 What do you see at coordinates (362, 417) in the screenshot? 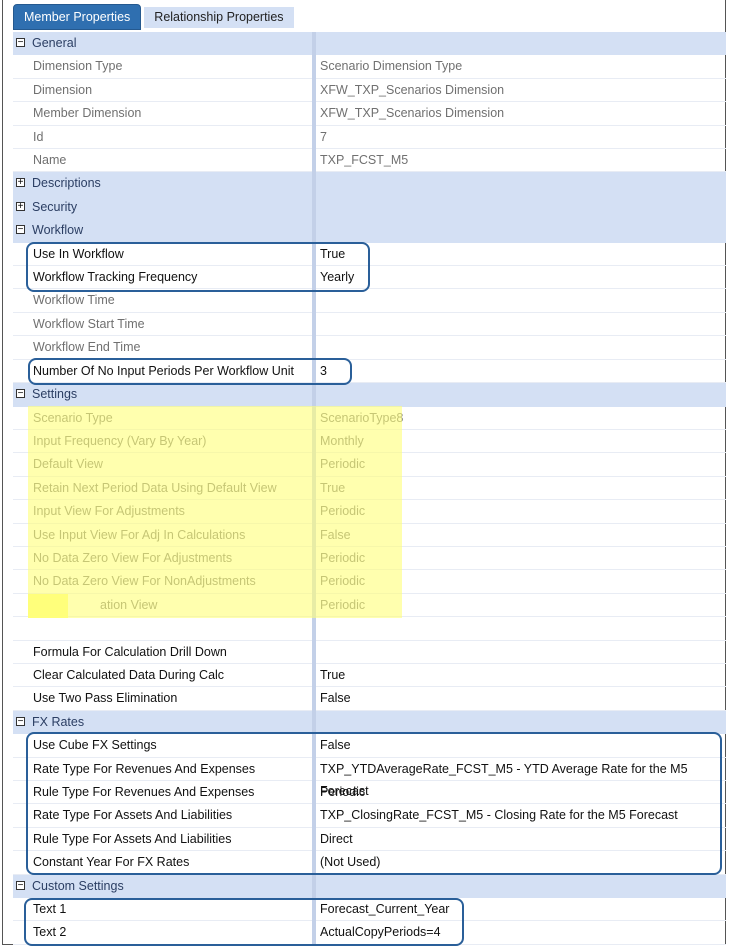
I see `property-value: ScenarioType8` at bounding box center [362, 417].